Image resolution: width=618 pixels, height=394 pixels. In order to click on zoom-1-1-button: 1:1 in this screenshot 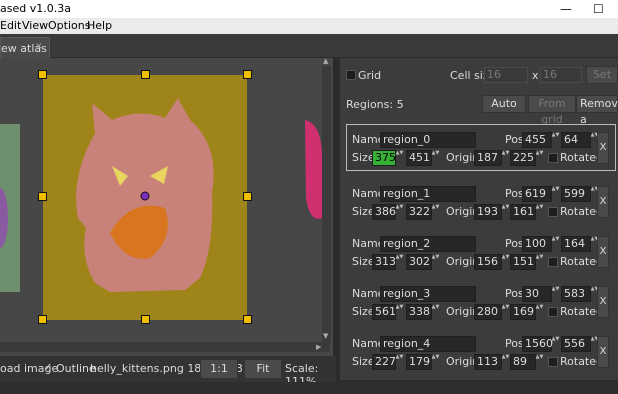, I will do `click(219, 369)`.